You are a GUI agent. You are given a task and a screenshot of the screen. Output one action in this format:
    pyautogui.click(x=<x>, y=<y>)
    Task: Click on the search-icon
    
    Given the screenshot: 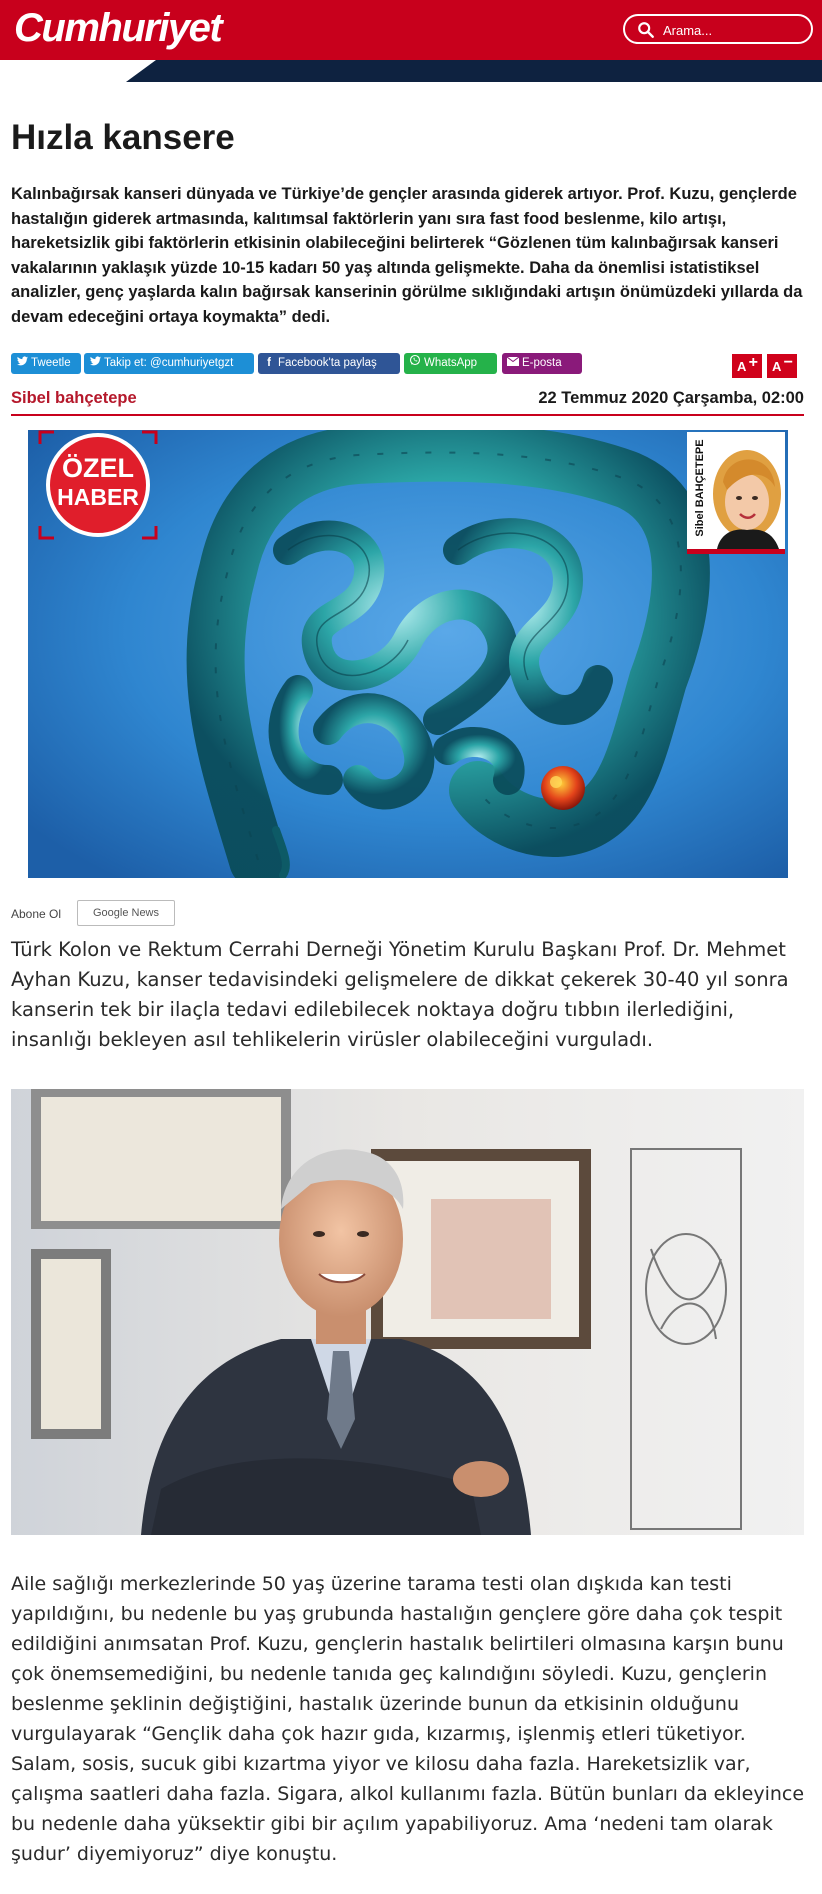 What is the action you would take?
    pyautogui.click(x=646, y=30)
    